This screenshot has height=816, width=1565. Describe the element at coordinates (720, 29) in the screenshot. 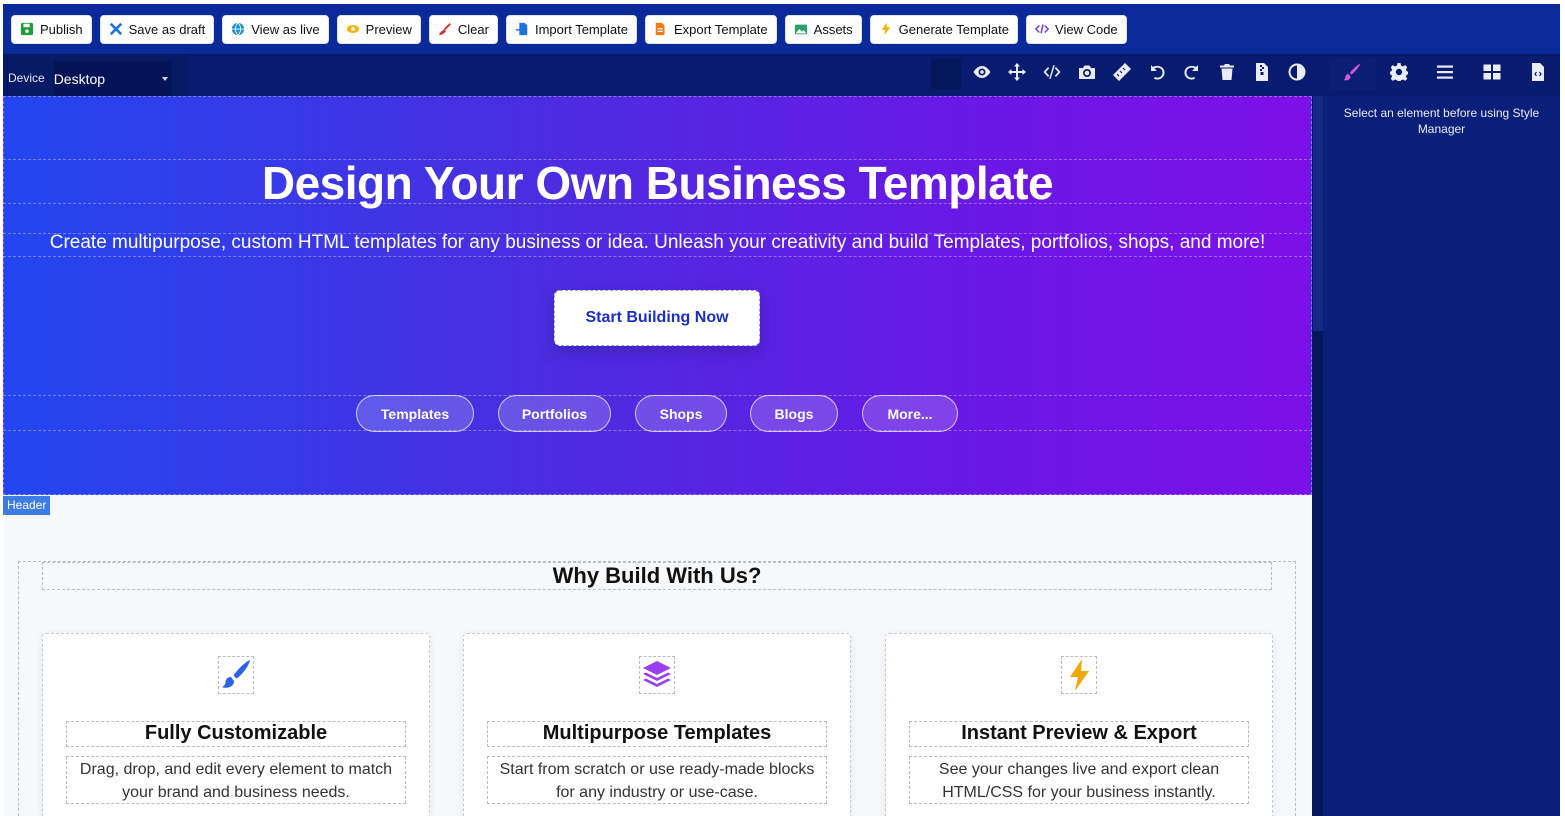

I see `export-template-label: Export Template` at that location.